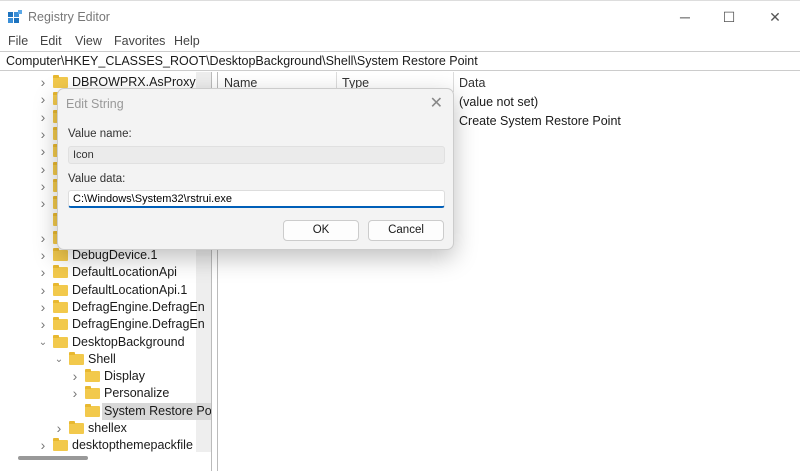 The height and width of the screenshot is (471, 800). I want to click on menu-view: View, so click(88, 41).